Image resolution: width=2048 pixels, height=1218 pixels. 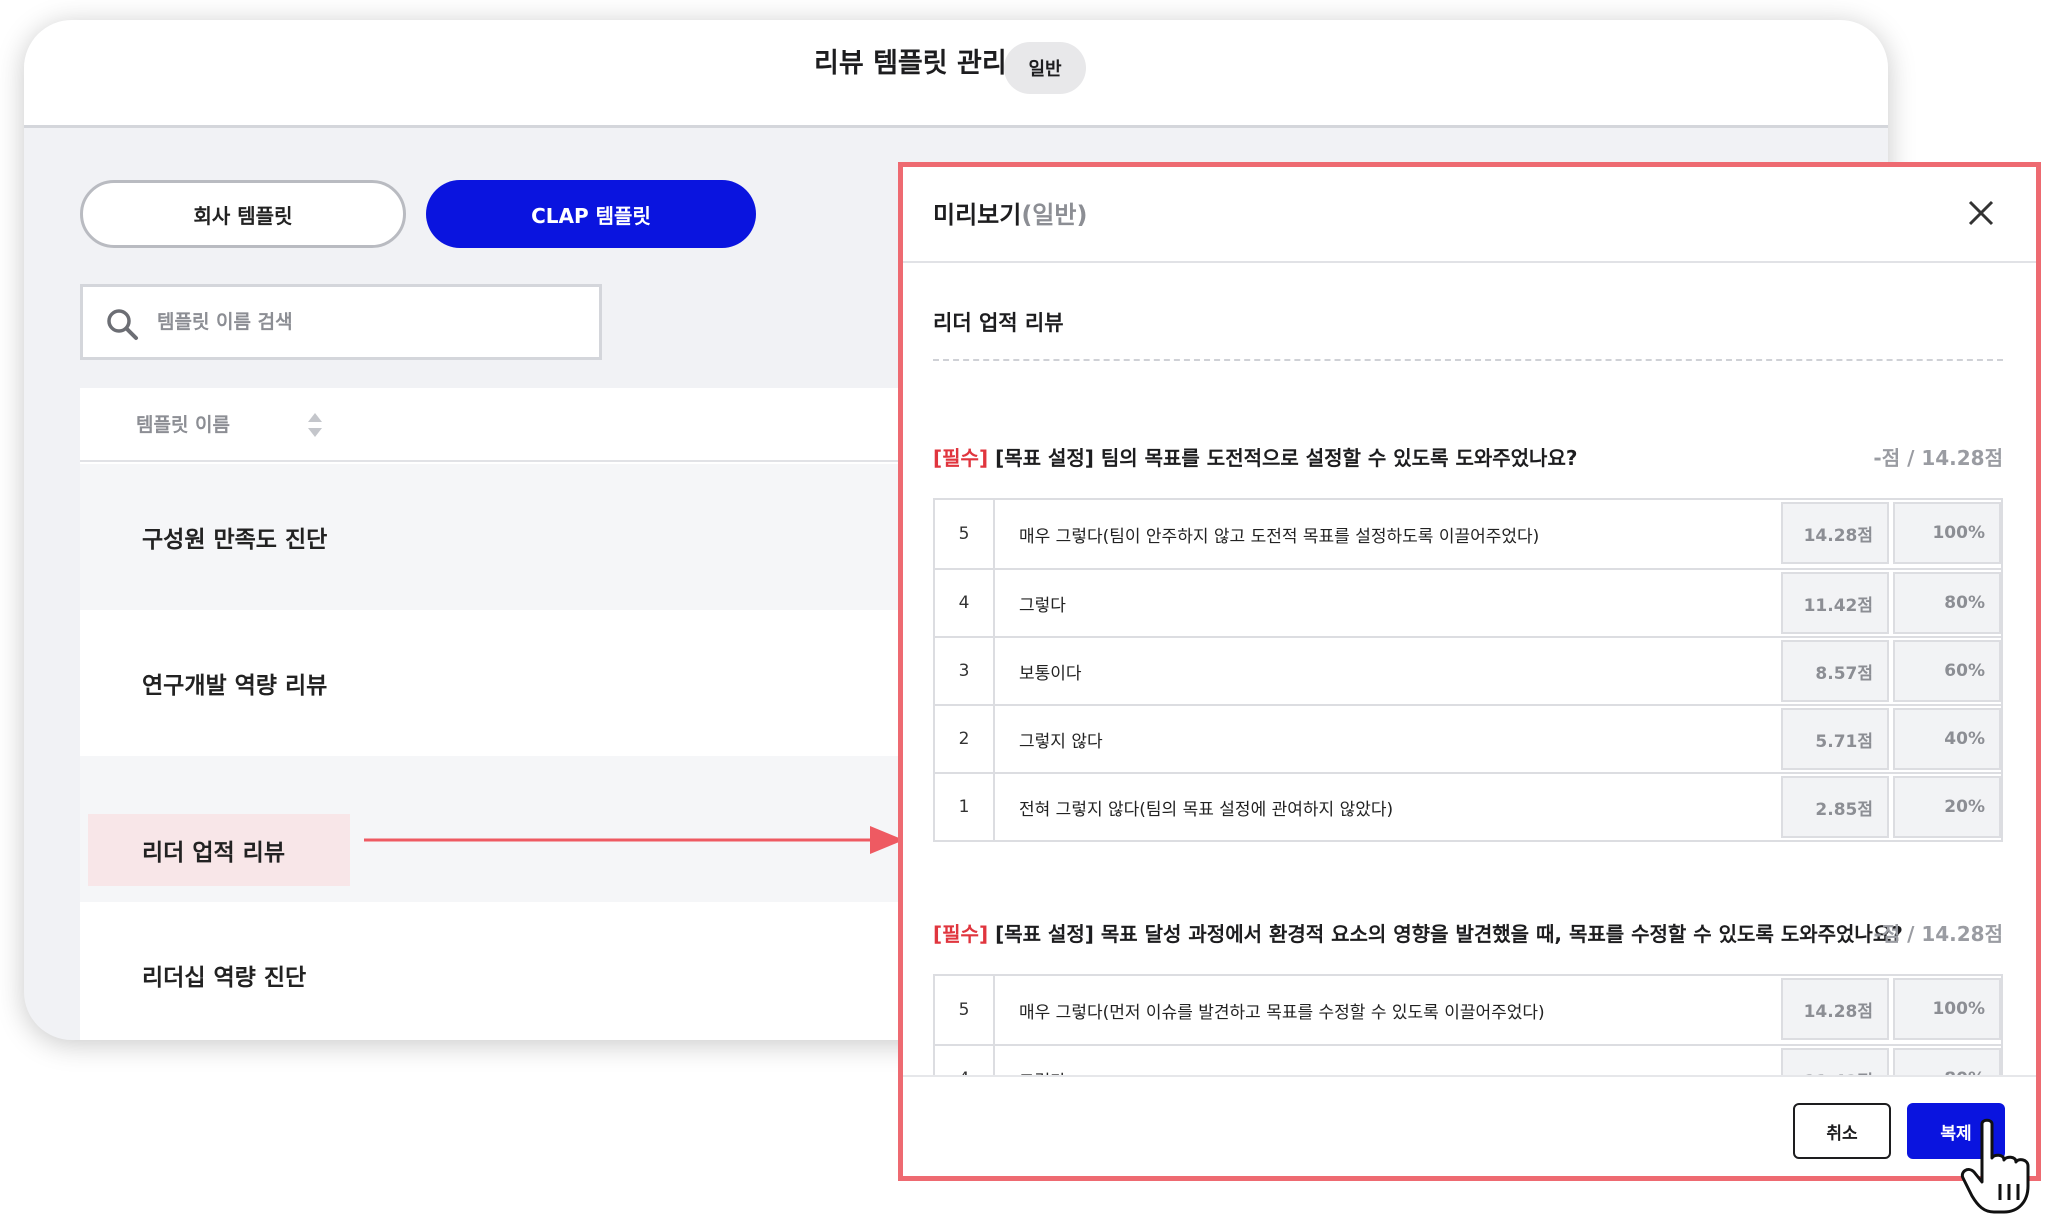 What do you see at coordinates (1835, 671) in the screenshot?
I see `answer-points: 8.57점` at bounding box center [1835, 671].